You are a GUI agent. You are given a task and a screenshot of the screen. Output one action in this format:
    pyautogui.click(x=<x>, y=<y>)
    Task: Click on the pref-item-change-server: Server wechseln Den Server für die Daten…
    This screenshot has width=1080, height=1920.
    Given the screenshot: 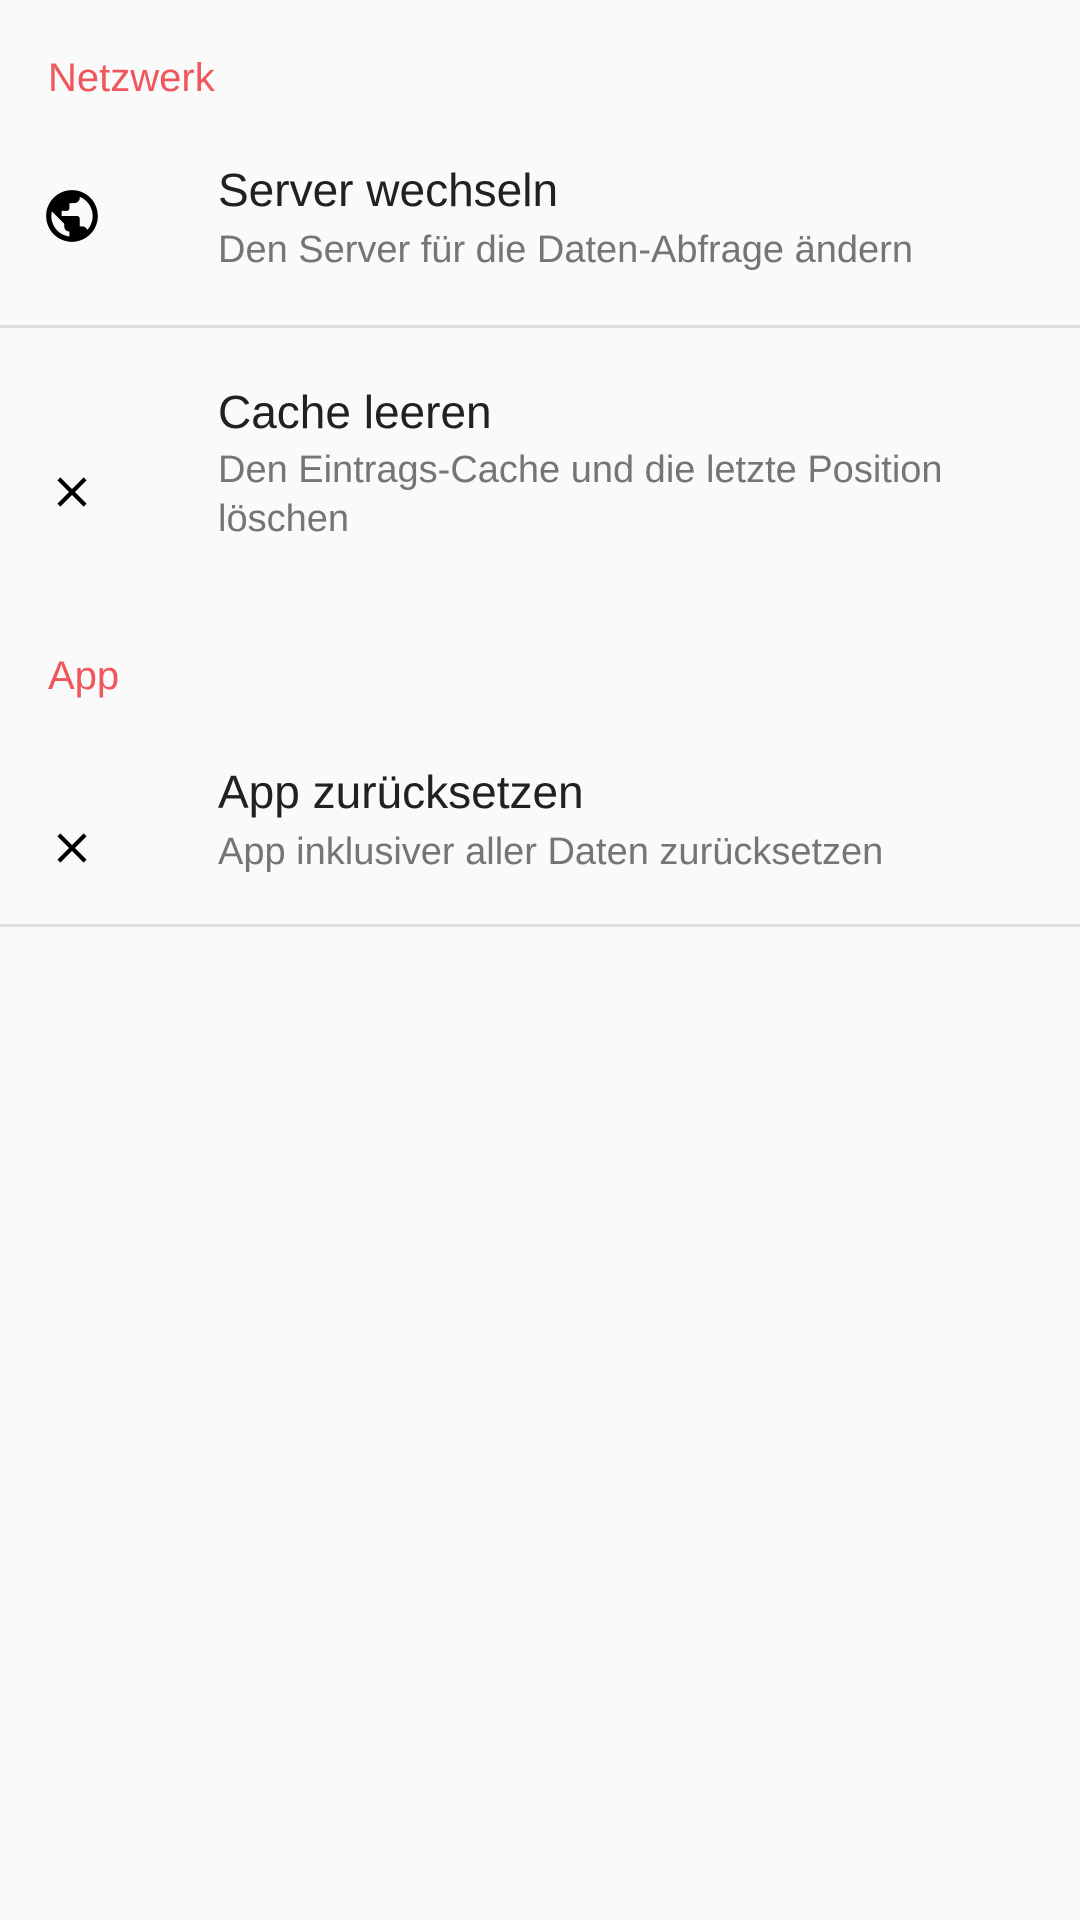 What is the action you would take?
    pyautogui.click(x=540, y=228)
    